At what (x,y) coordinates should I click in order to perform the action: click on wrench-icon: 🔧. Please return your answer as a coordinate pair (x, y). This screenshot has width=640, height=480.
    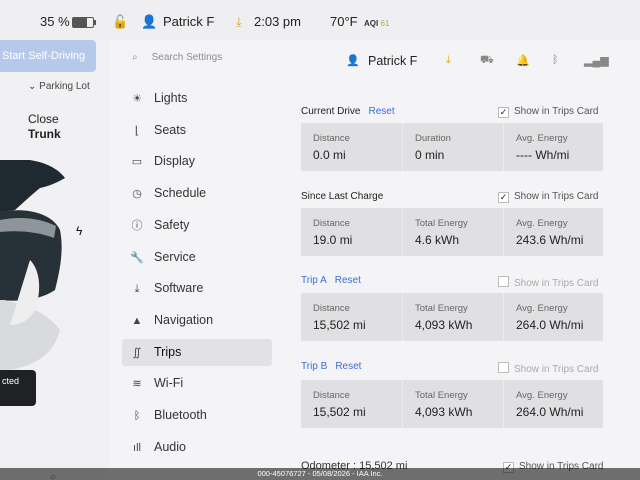
    Looking at the image, I should click on (137, 257).